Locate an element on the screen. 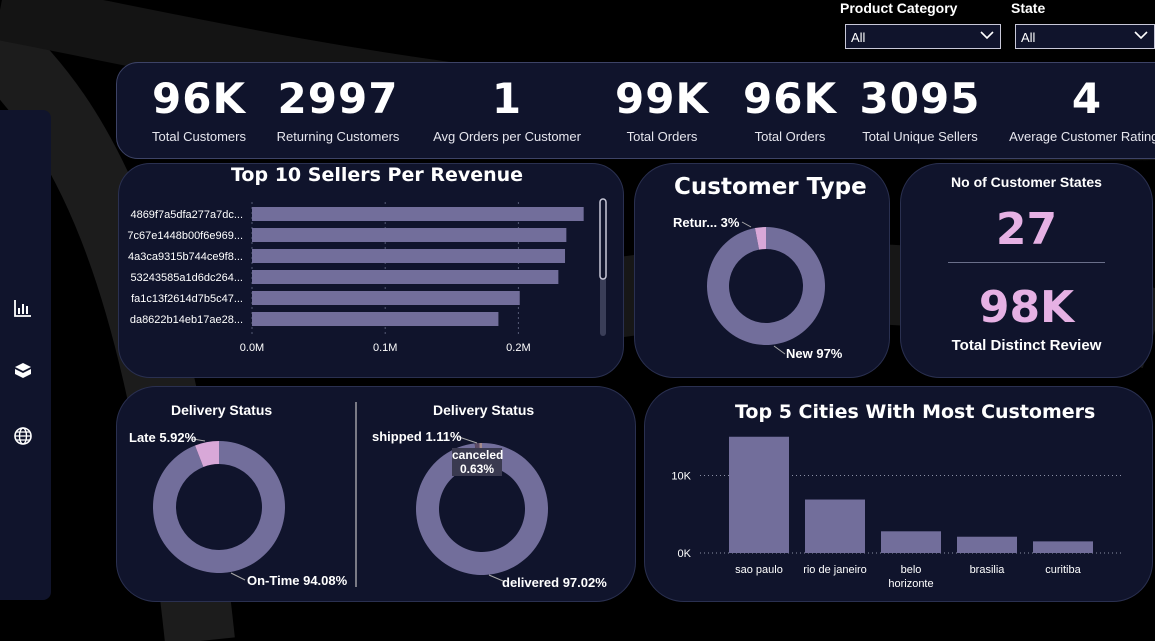 The width and height of the screenshot is (1155, 641). shipped-slice-label: shipped 1.11% is located at coordinates (417, 436).